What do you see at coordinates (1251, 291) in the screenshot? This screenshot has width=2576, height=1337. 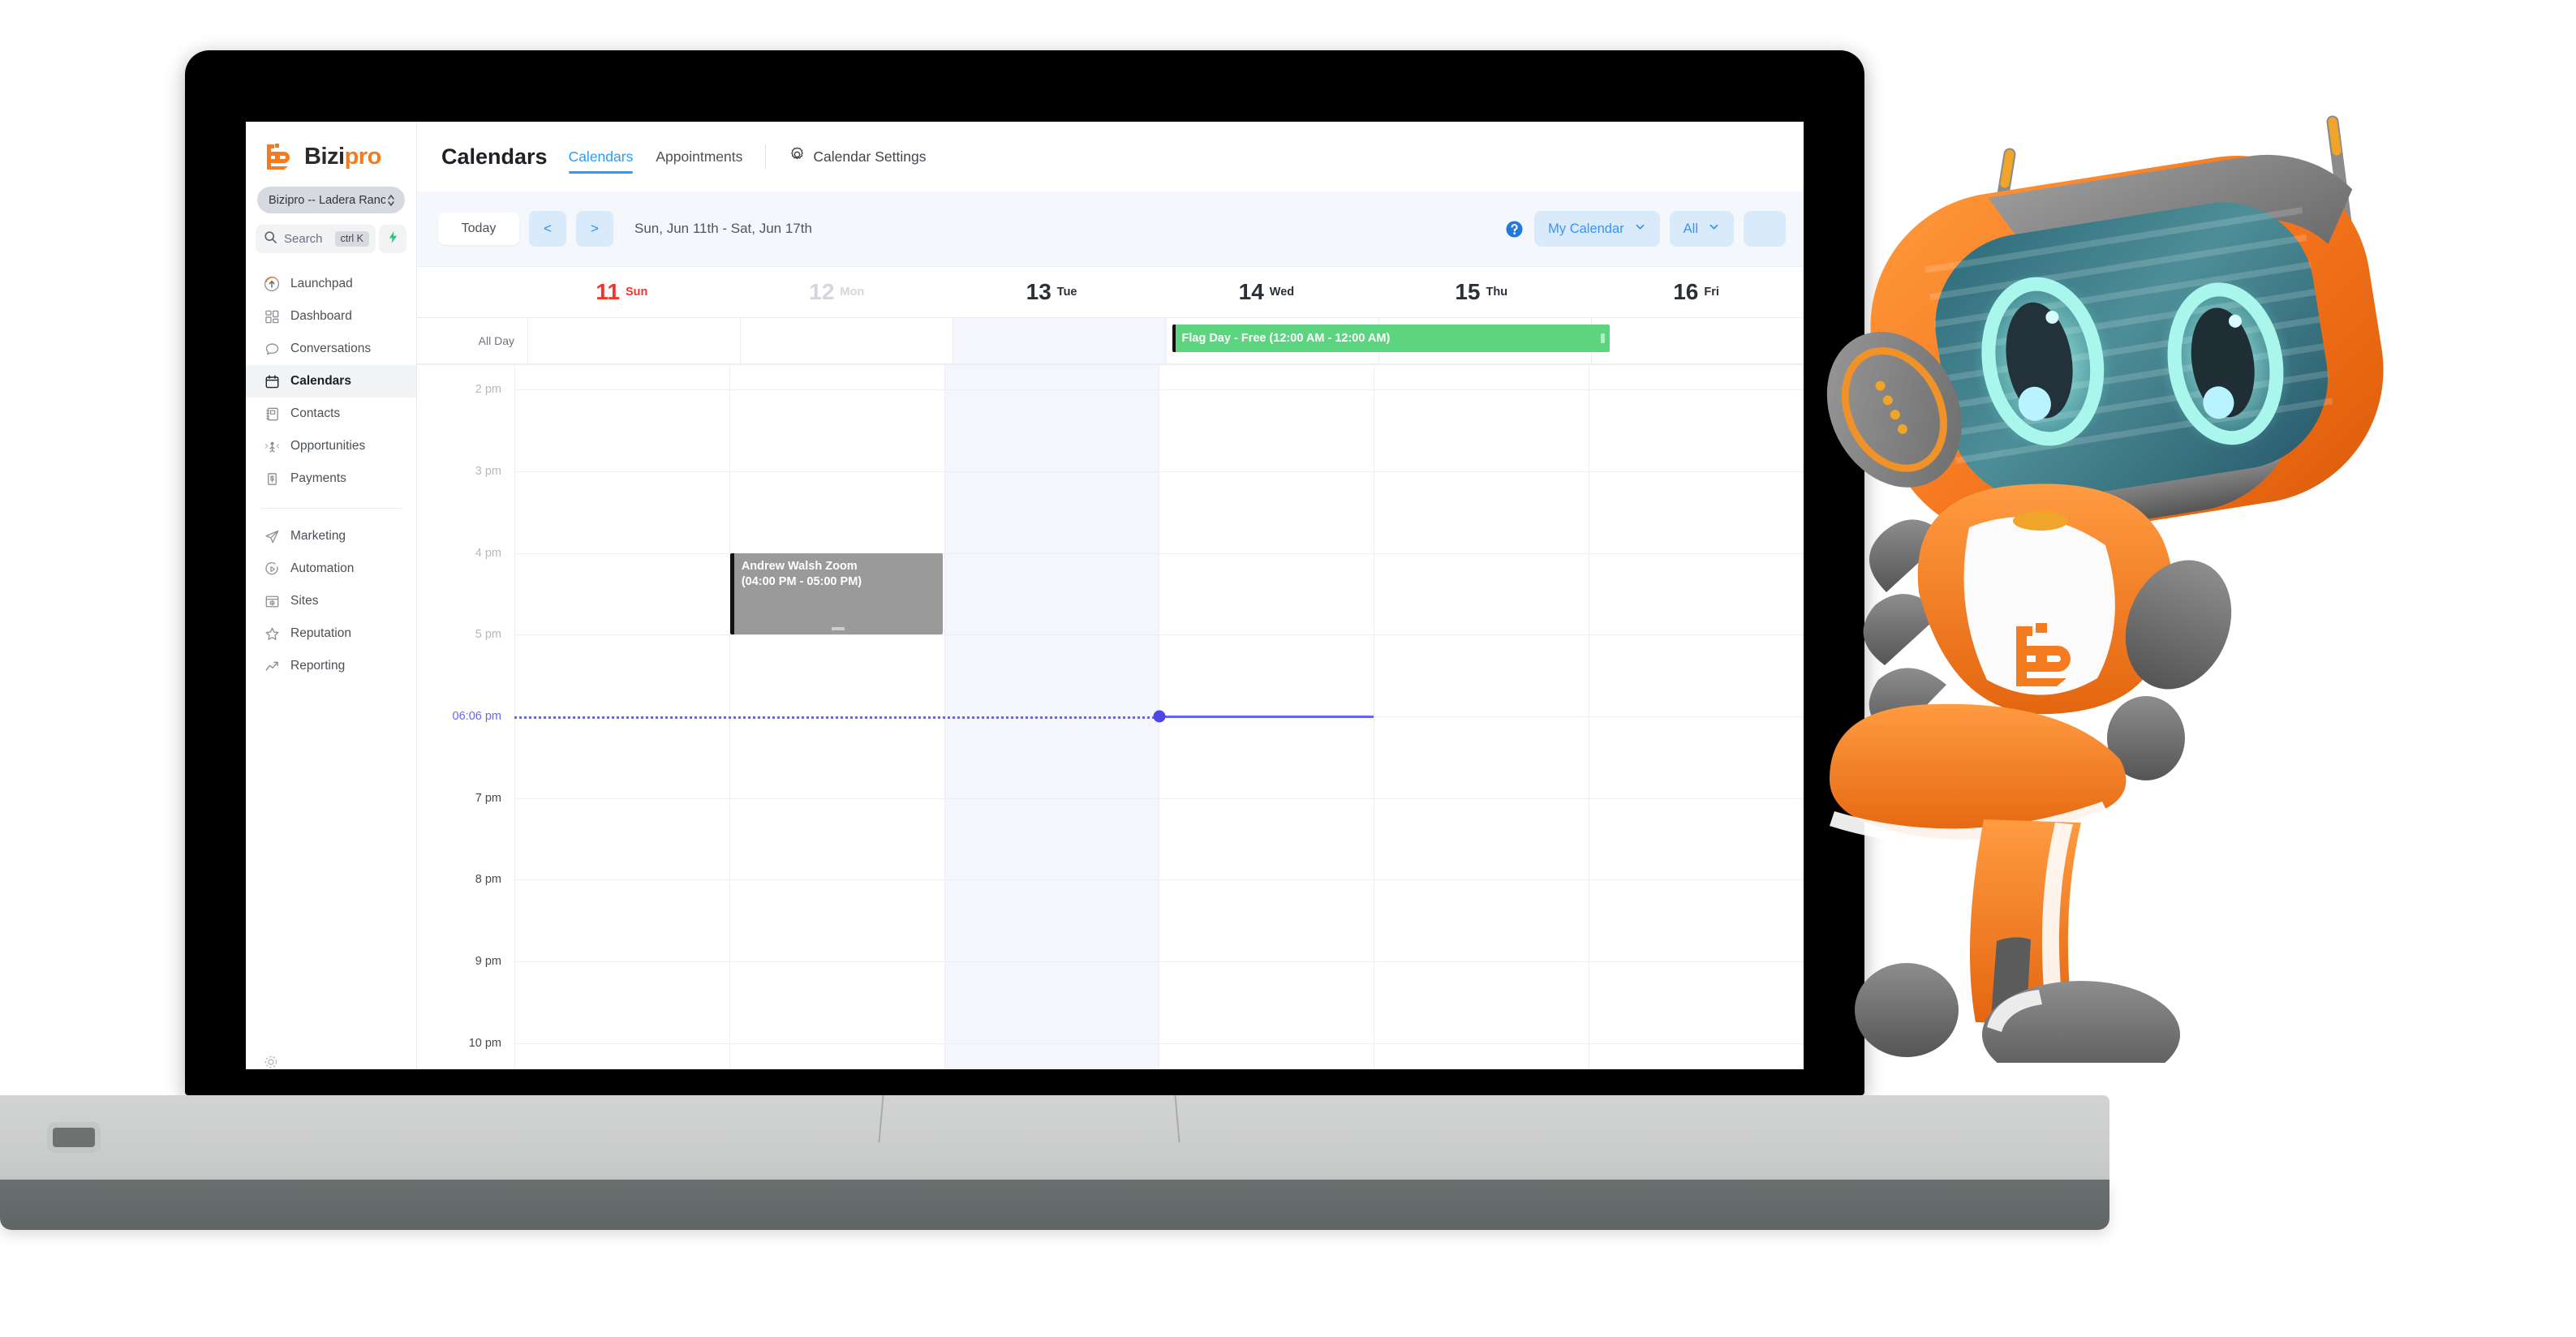 I see `day-number: 14` at bounding box center [1251, 291].